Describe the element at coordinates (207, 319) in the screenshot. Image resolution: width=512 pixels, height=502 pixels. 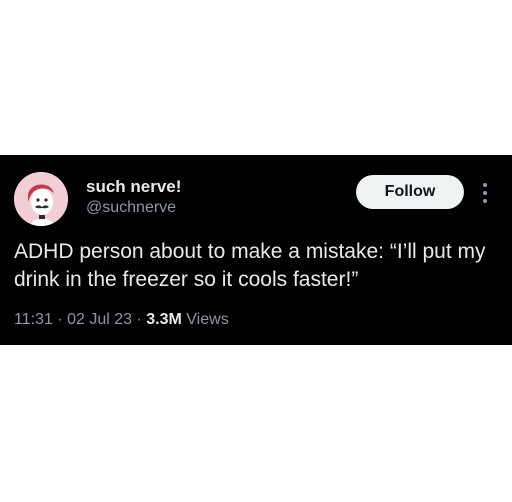
I see `views-label: Views` at that location.